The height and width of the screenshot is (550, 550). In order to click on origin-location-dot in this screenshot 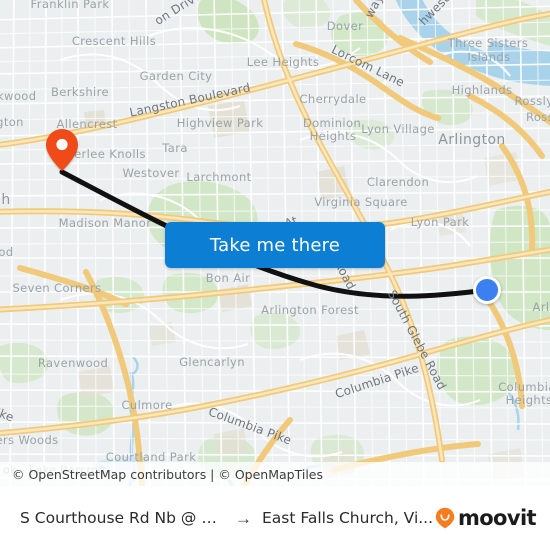, I will do `click(487, 290)`.